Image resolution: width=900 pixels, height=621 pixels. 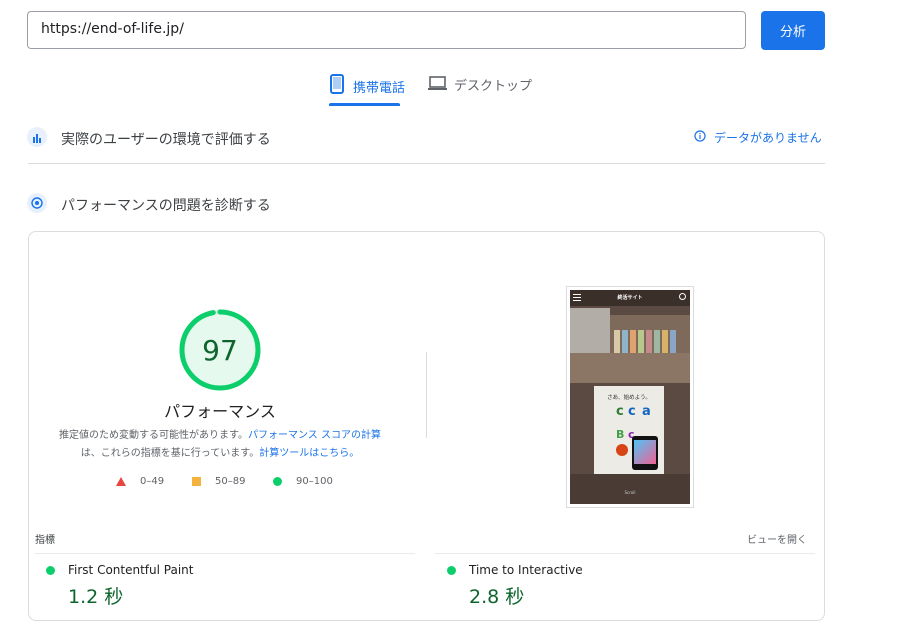 What do you see at coordinates (379, 88) in the screenshot?
I see `tab-mobile-label: 携帯電話` at bounding box center [379, 88].